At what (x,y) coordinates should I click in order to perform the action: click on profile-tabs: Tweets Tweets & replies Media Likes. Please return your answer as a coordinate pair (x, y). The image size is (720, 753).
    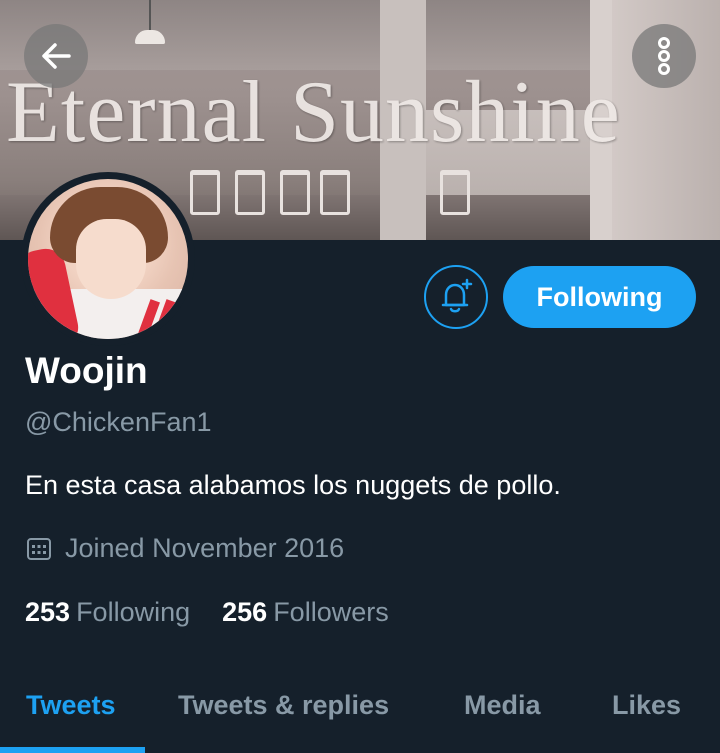
    Looking at the image, I should click on (360, 711).